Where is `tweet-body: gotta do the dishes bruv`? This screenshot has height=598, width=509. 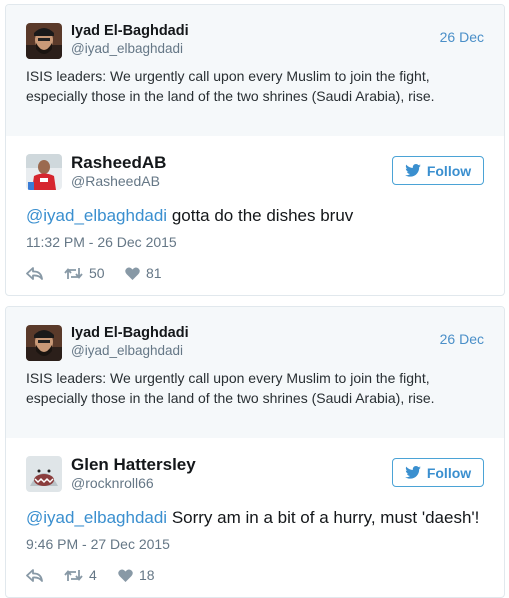 tweet-body: gotta do the dishes bruv is located at coordinates (260, 215).